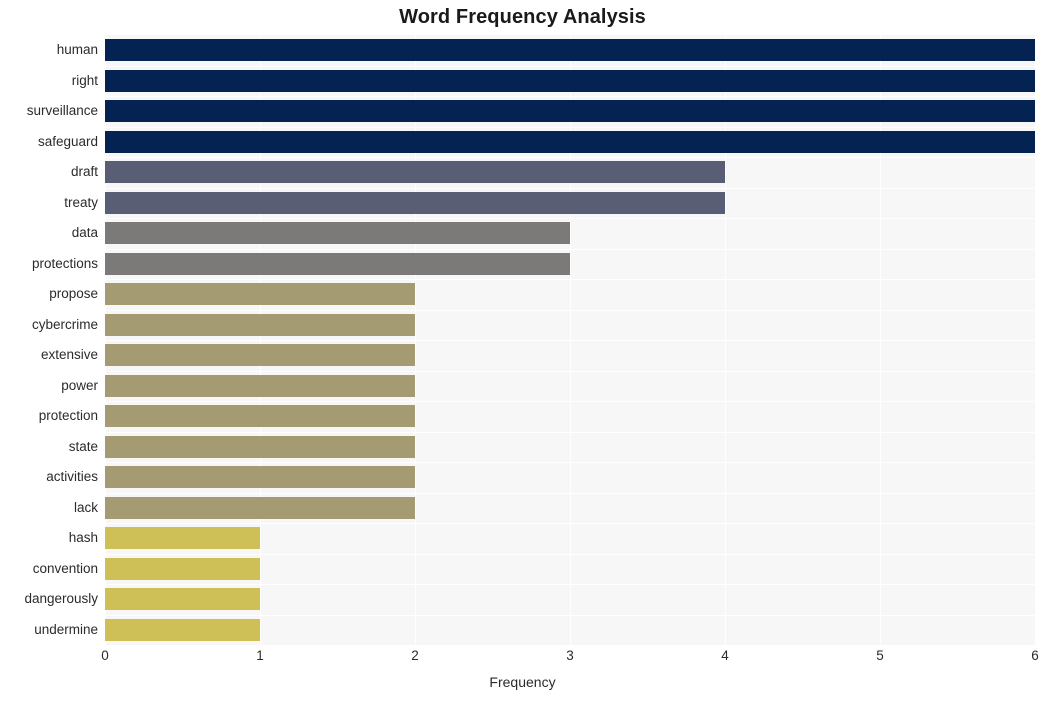  What do you see at coordinates (85, 507) in the screenshot?
I see `y-axis-tick-label: lack` at bounding box center [85, 507].